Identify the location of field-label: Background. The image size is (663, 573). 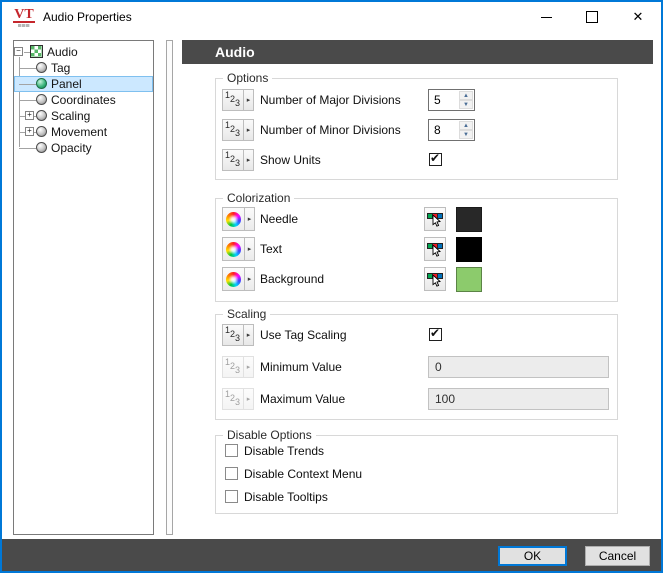
(292, 279).